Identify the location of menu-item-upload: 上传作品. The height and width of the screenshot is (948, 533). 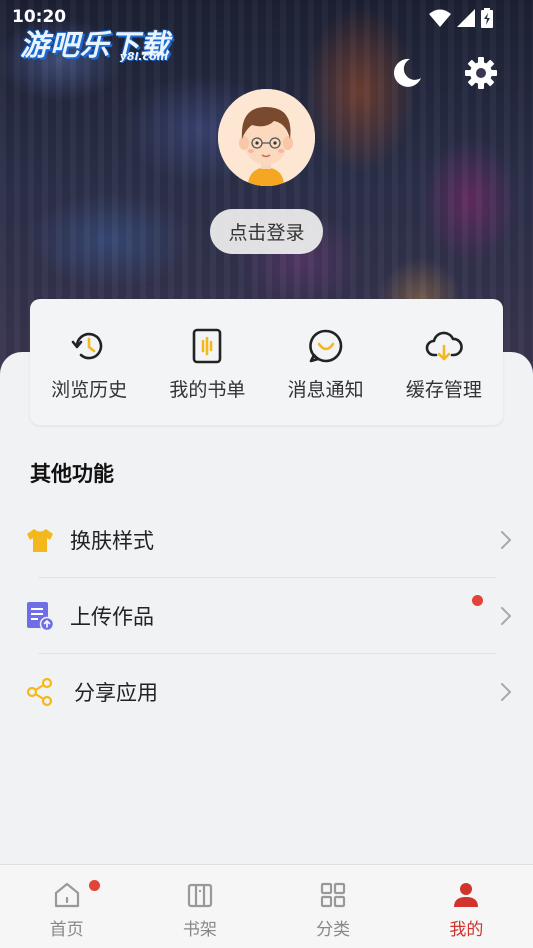
(266, 616).